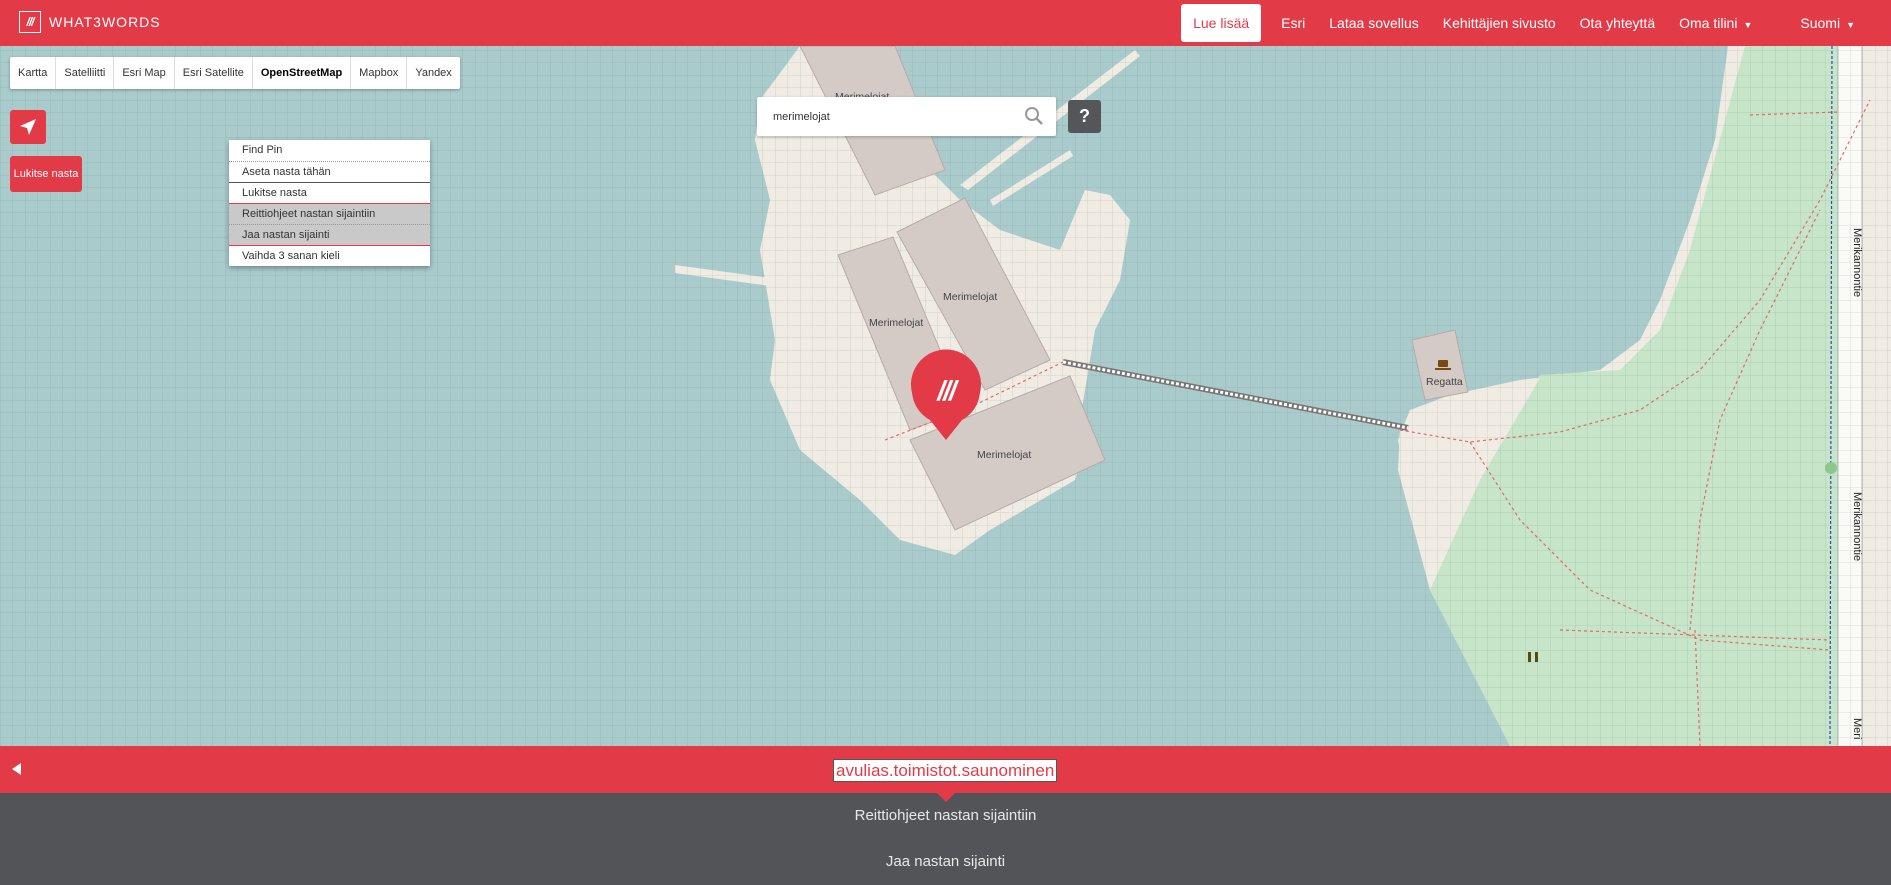 This screenshot has width=1891, height=885. I want to click on logo: /// WHAT3WORDS, so click(90, 22).